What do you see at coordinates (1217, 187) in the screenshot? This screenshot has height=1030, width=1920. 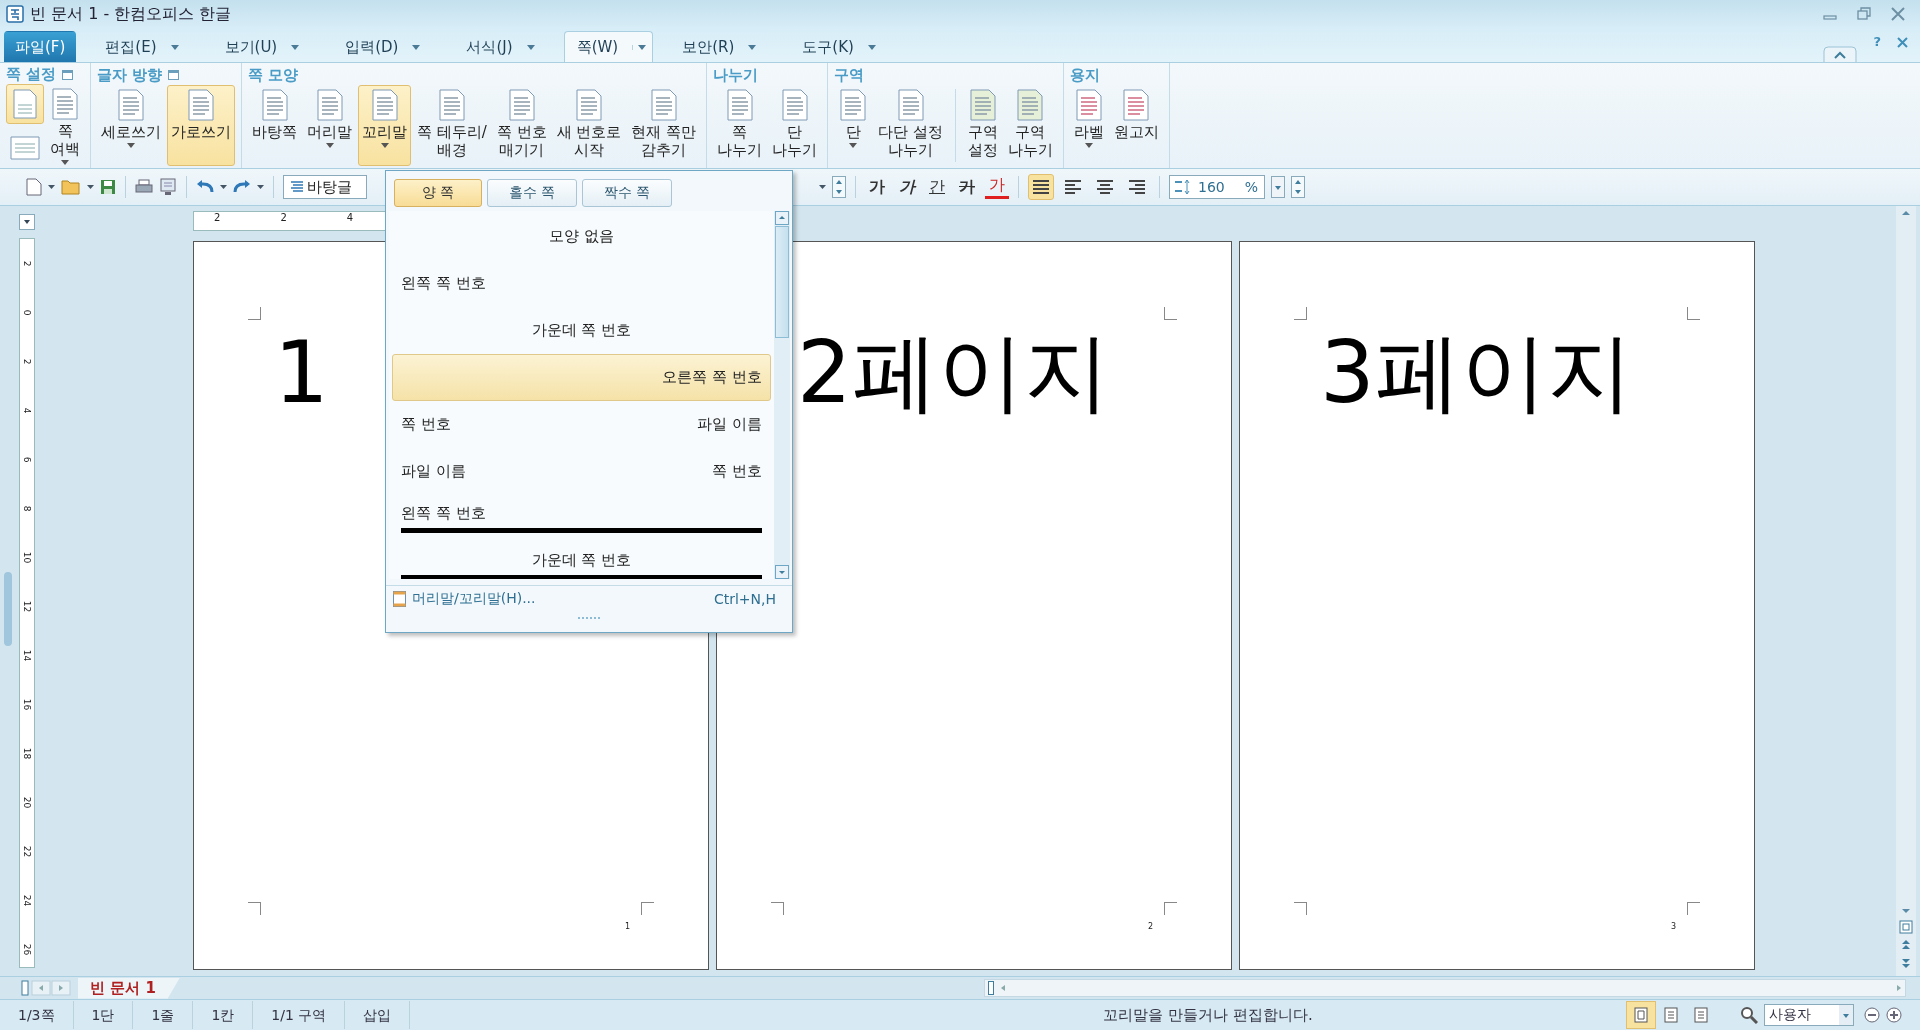 I see `line-spacing-field: 160 %` at bounding box center [1217, 187].